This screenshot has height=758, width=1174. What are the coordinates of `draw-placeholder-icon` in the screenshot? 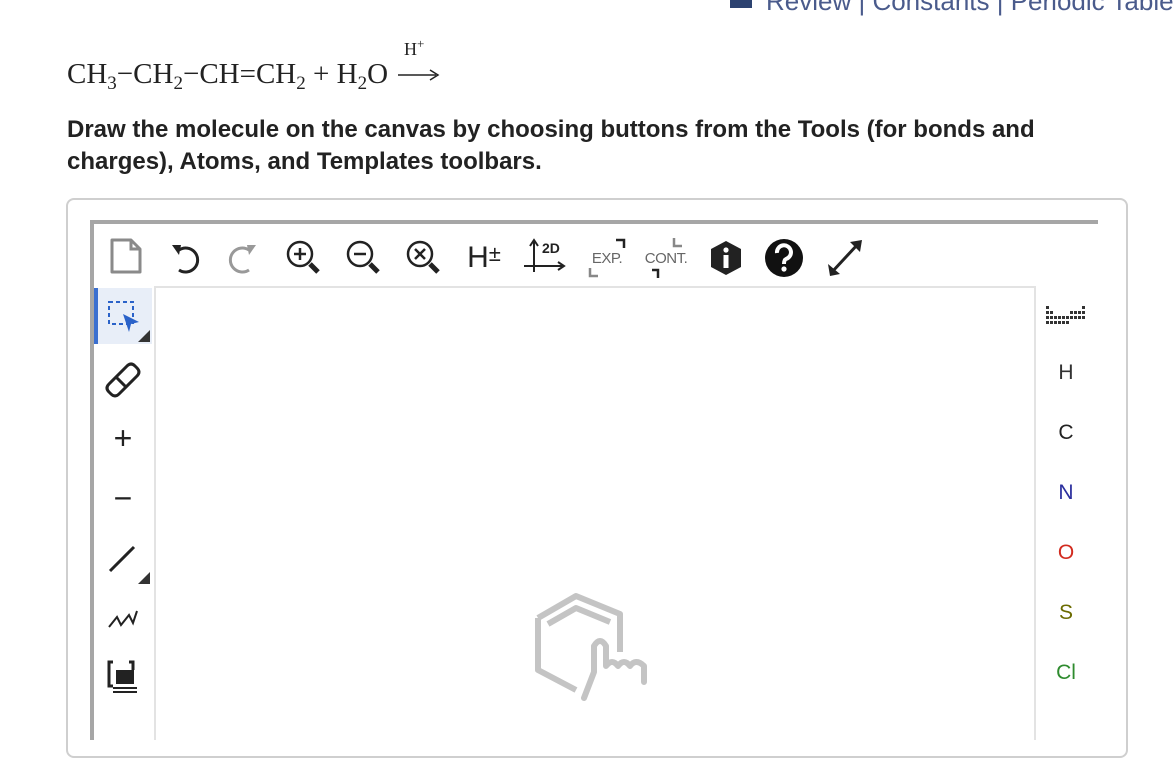 It's located at (591, 647).